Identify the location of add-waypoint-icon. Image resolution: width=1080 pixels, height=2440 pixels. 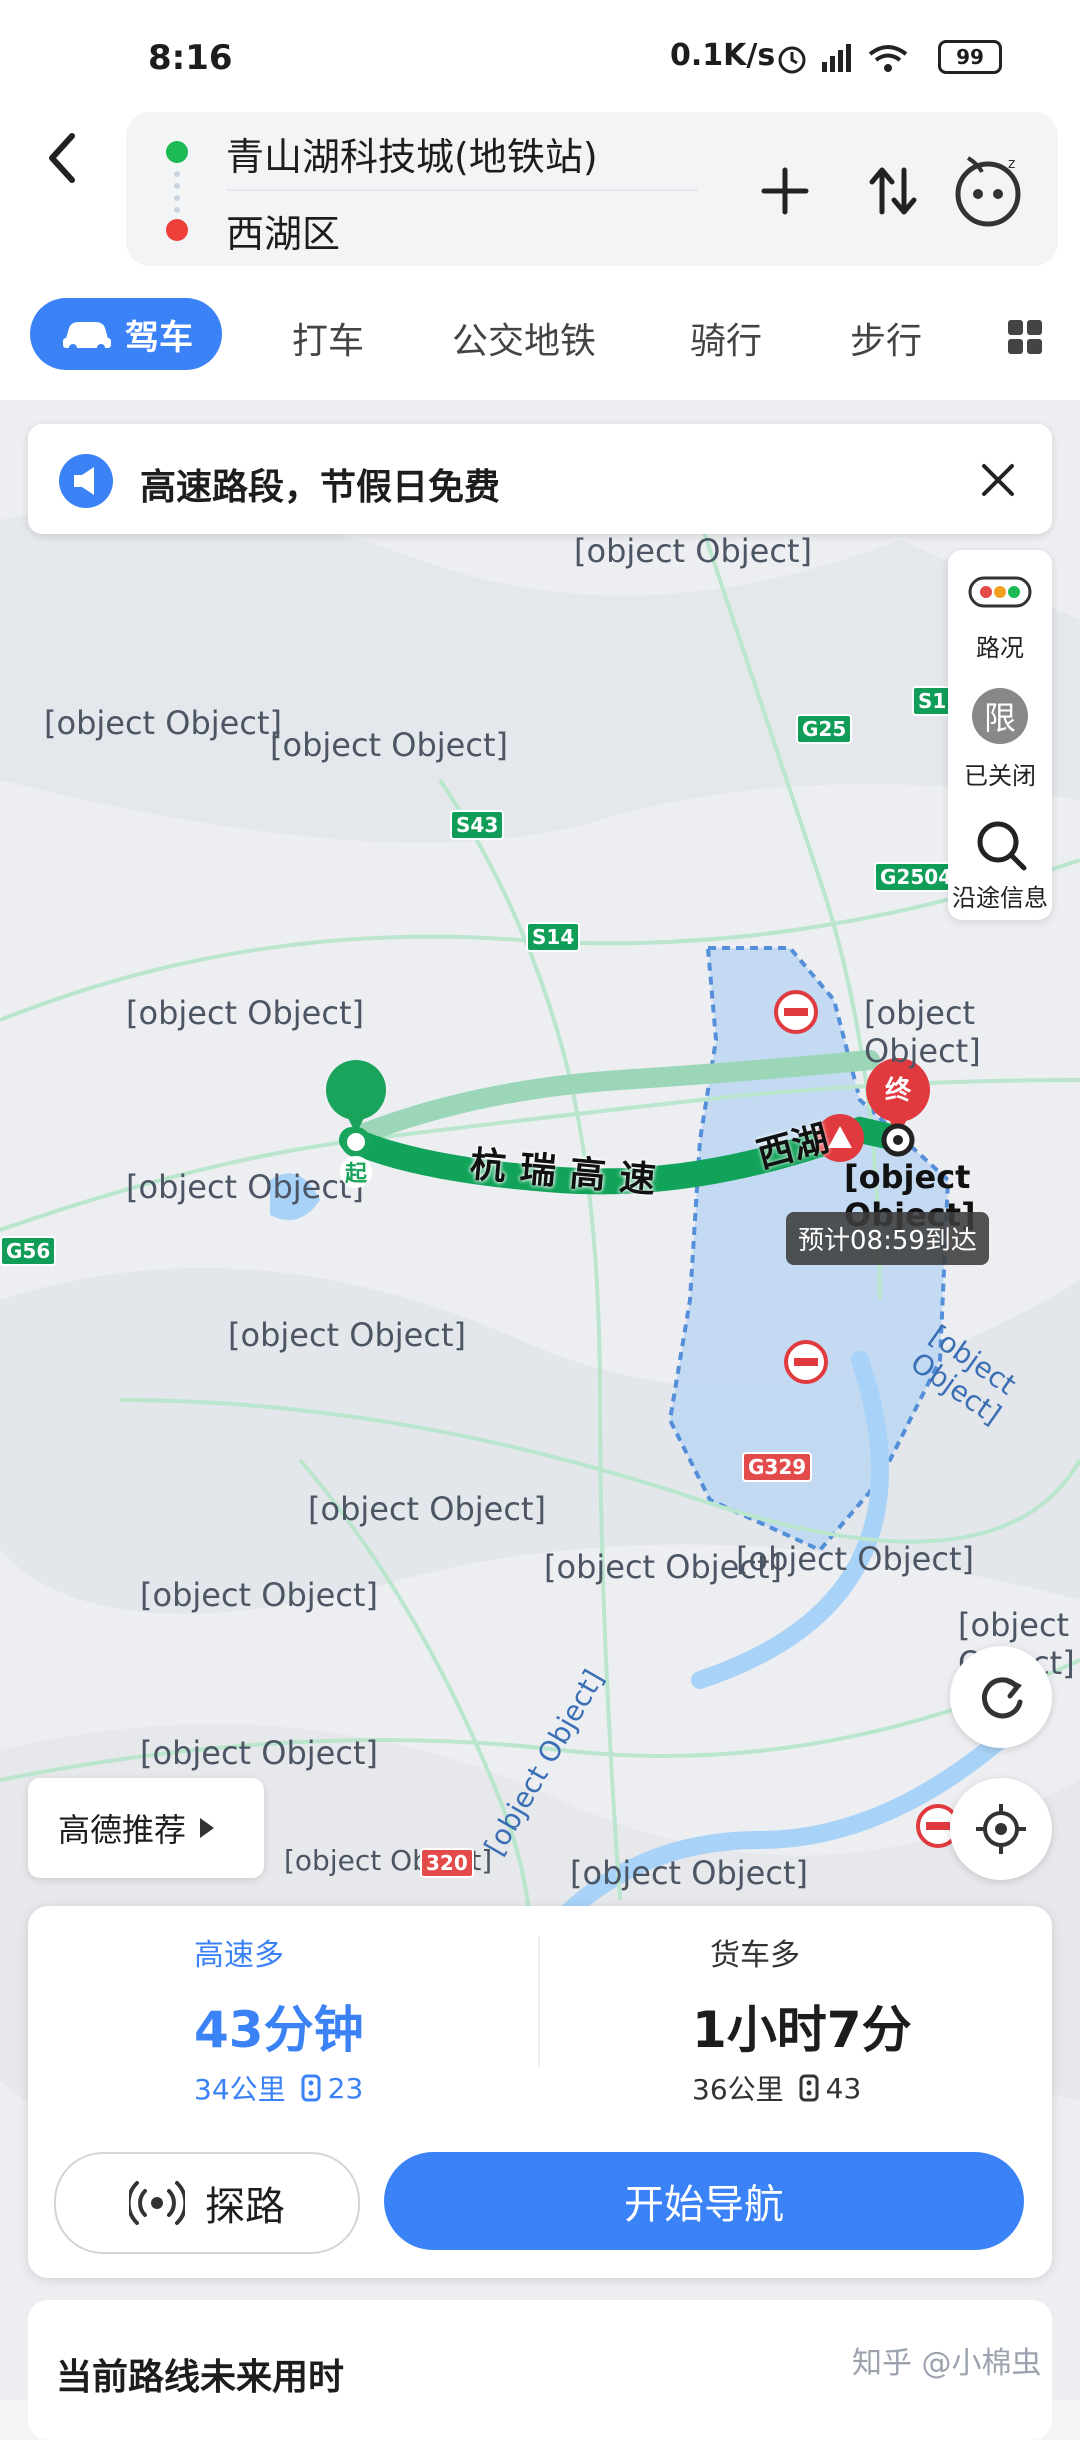
(785, 191).